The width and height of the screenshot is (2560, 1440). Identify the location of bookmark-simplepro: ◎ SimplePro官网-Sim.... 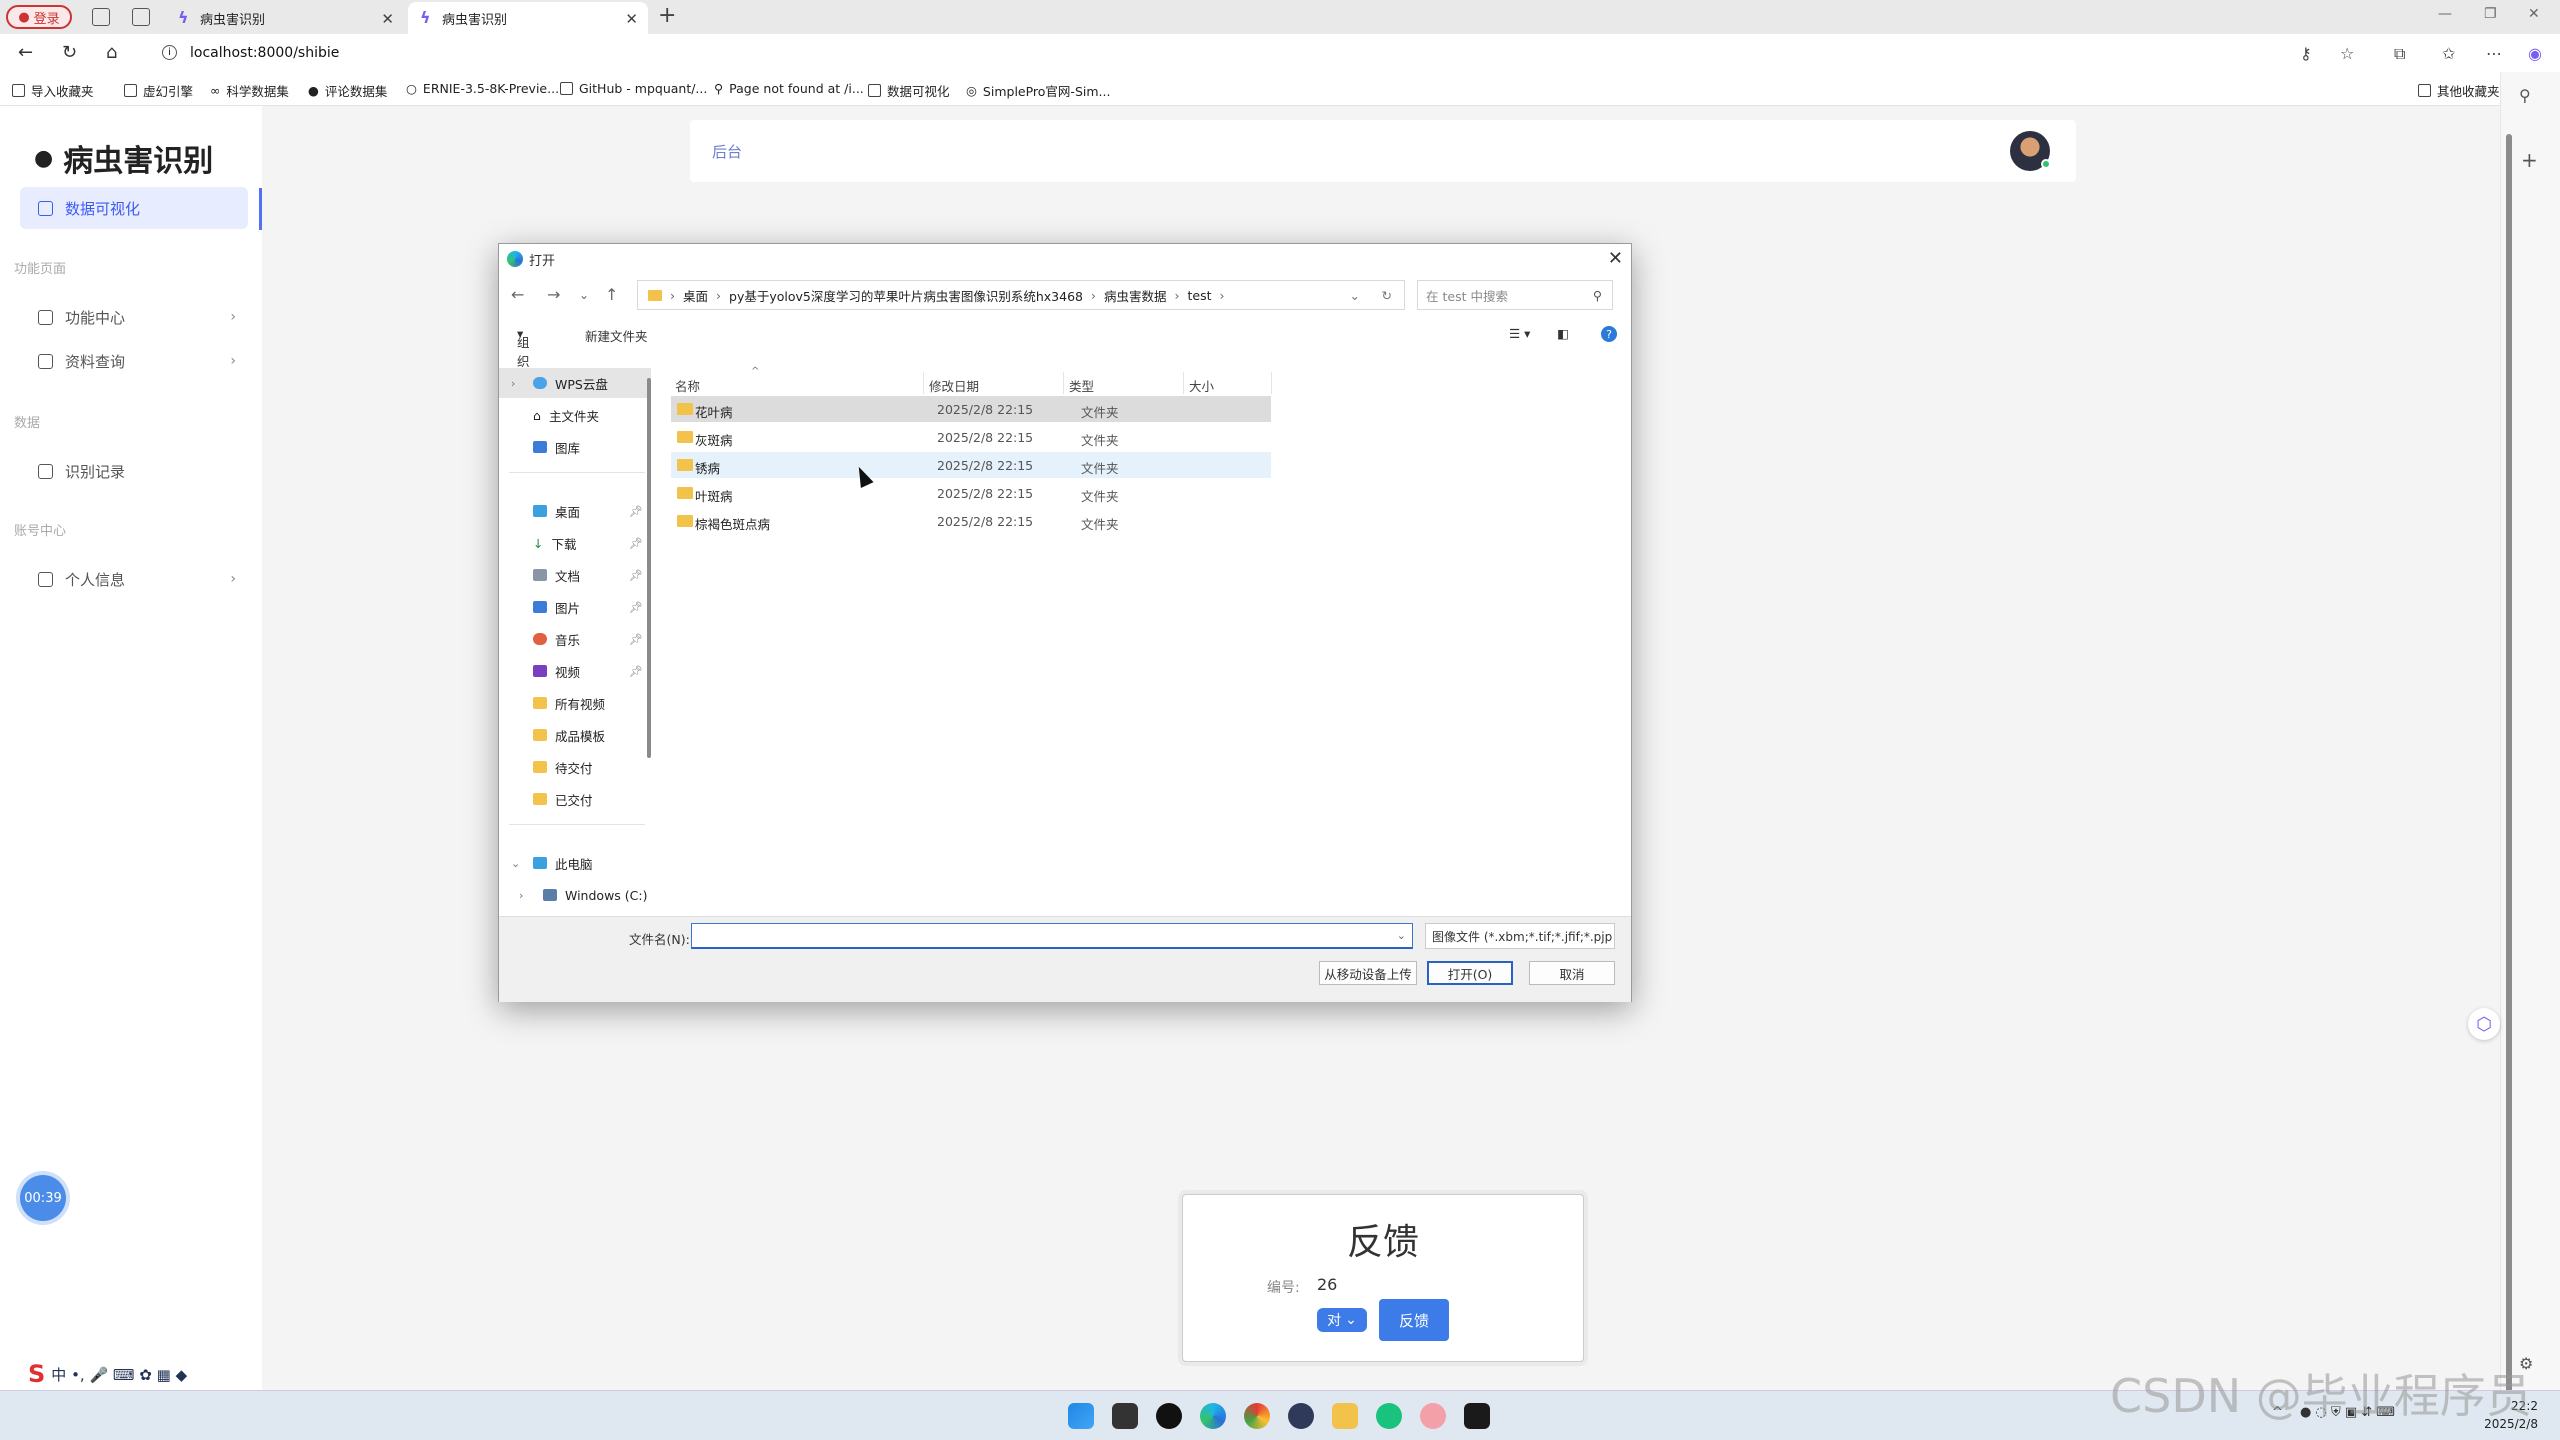
(1038, 90).